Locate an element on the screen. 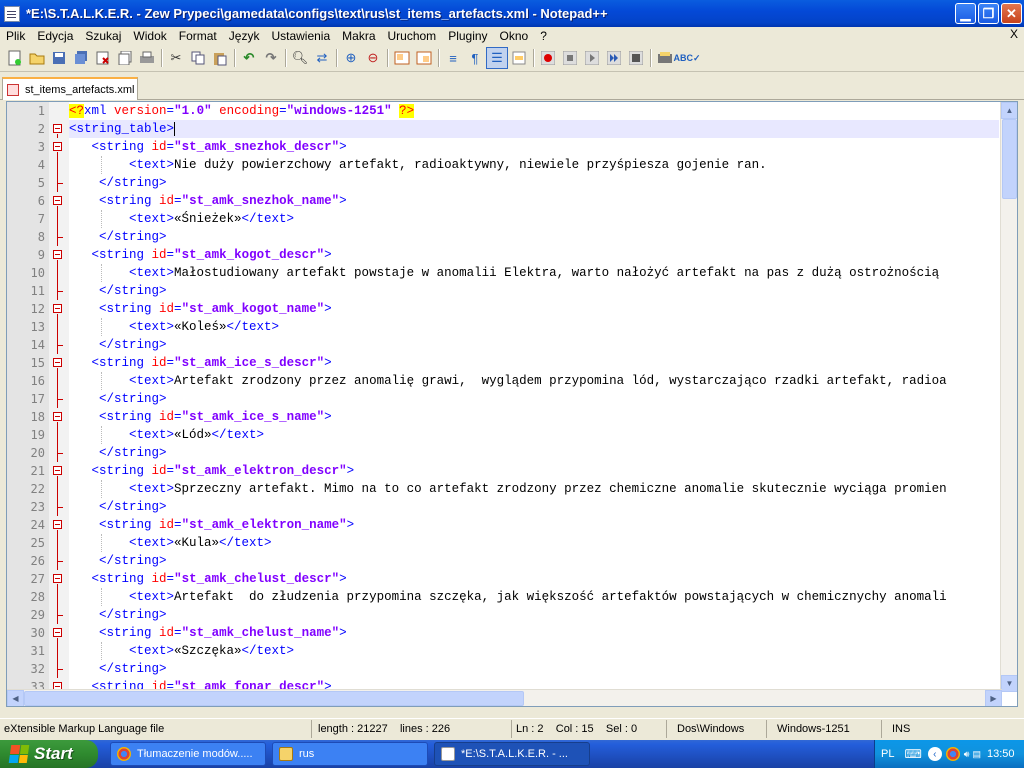 The image size is (1024, 768). code-line: <string id="st_amk_snezhok_name"> is located at coordinates (208, 201).